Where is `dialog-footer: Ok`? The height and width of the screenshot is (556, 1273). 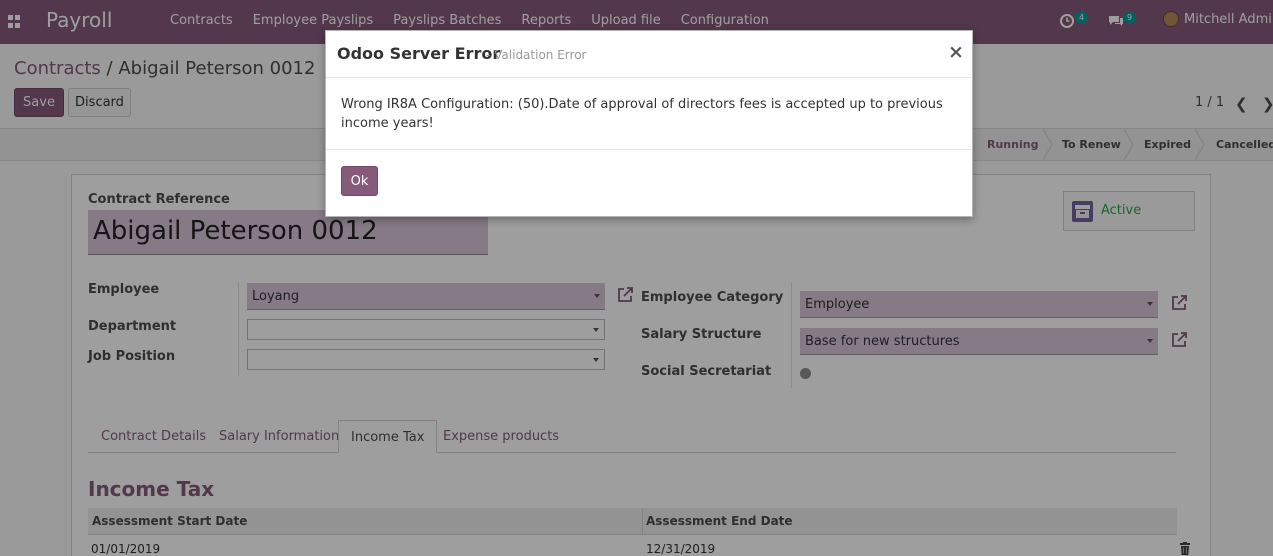 dialog-footer: Ok is located at coordinates (649, 183).